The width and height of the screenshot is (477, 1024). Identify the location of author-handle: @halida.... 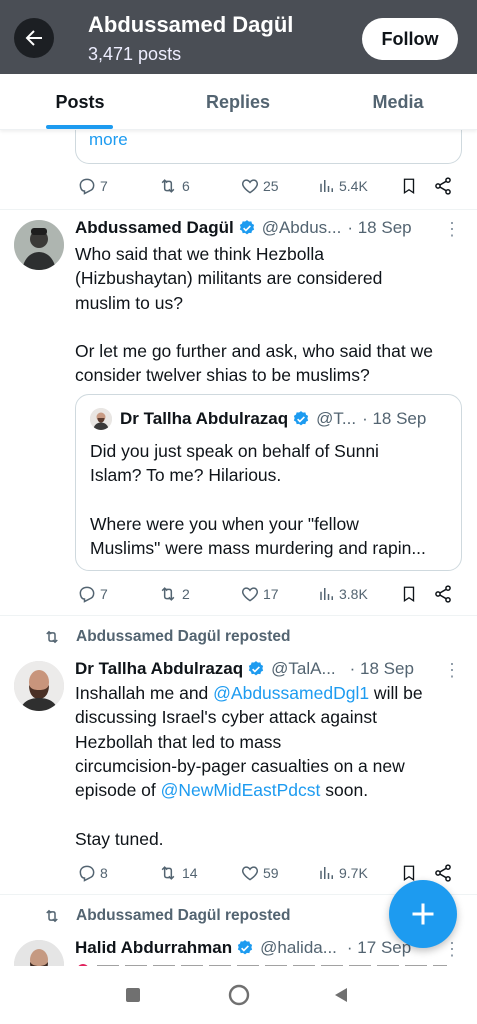
(298, 948).